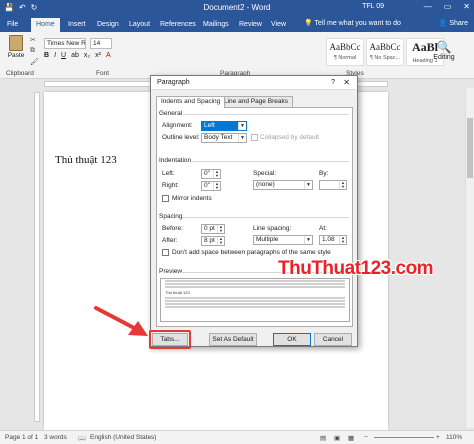 This screenshot has height=444, width=474. What do you see at coordinates (224, 126) in the screenshot?
I see `alignment-select: Left ▼` at bounding box center [224, 126].